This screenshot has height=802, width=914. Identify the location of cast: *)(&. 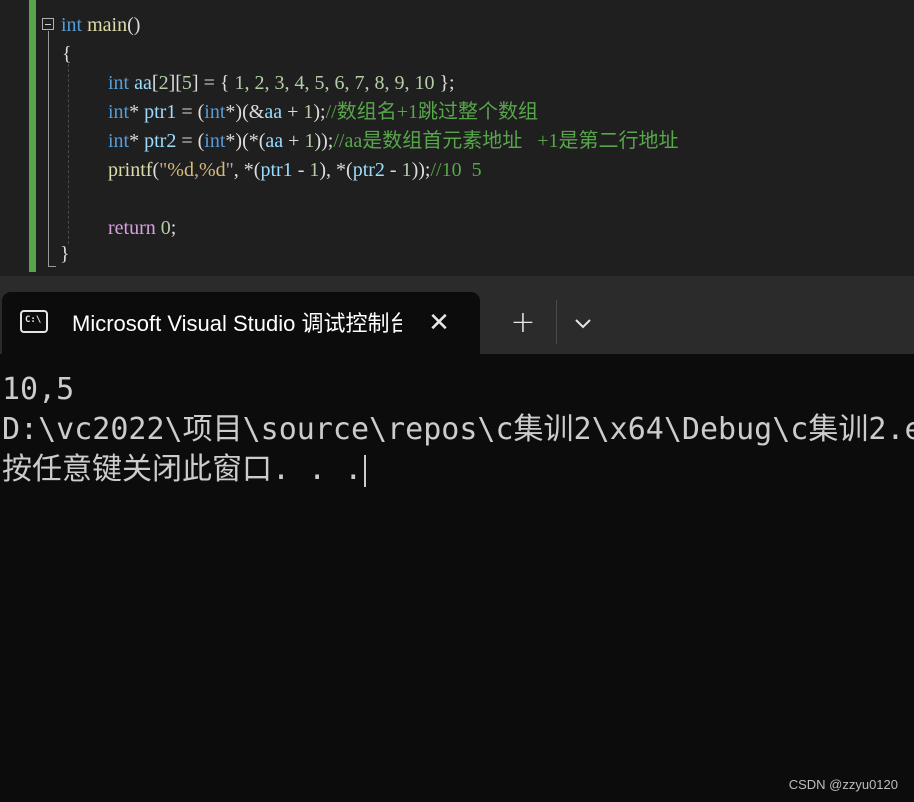
(245, 112).